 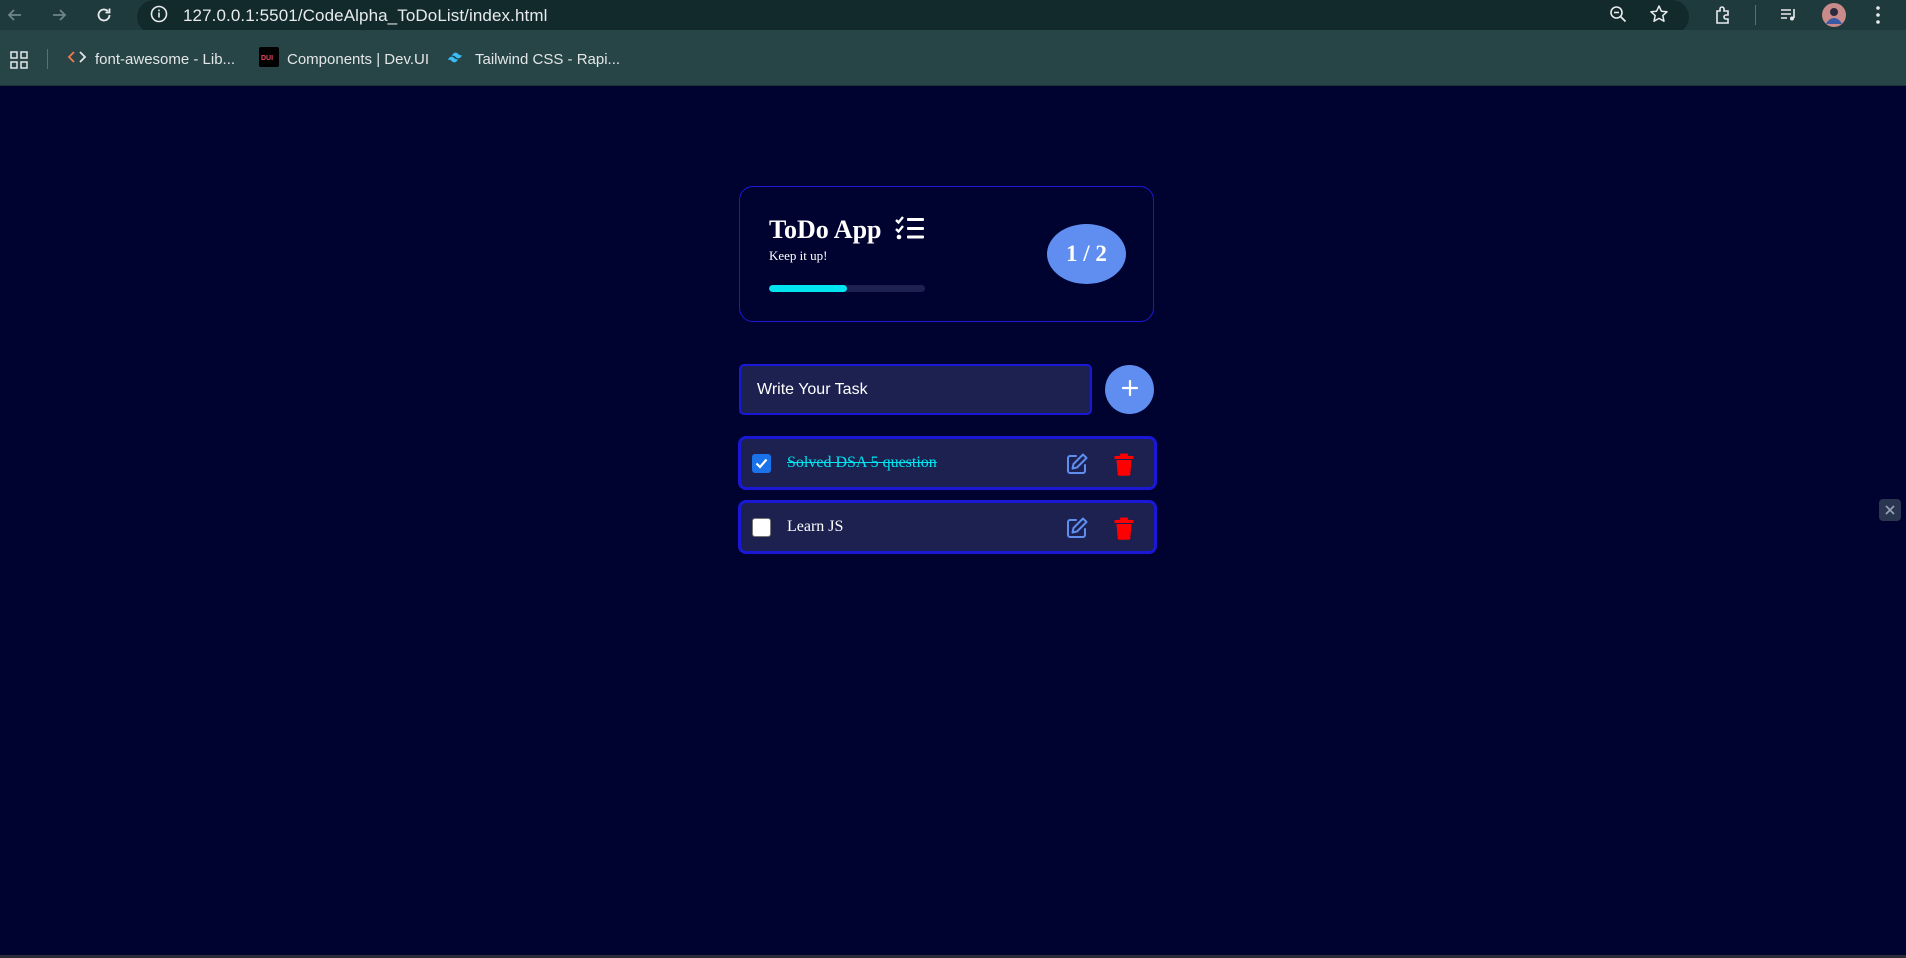 What do you see at coordinates (1086, 254) in the screenshot?
I see `task-counter: 1 / 2` at bounding box center [1086, 254].